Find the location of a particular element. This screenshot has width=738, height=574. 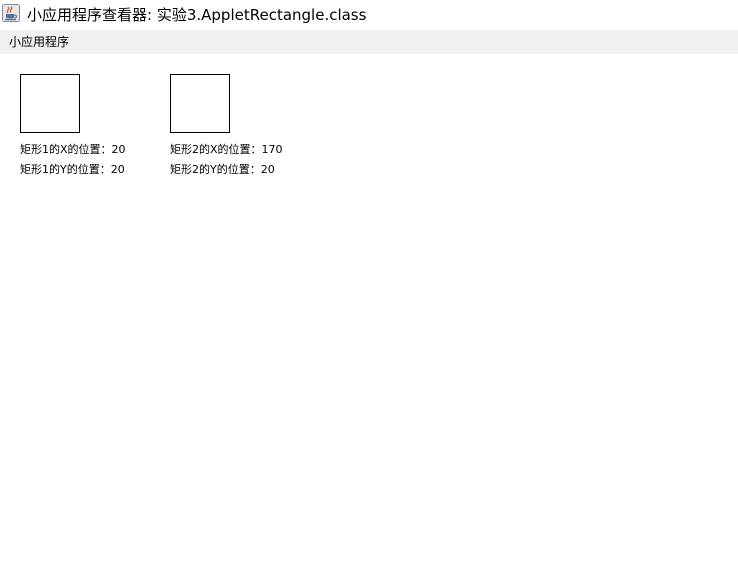

title-bar: 小应用程序查看器: 实验3.AppletRectangle.class is located at coordinates (369, 15).